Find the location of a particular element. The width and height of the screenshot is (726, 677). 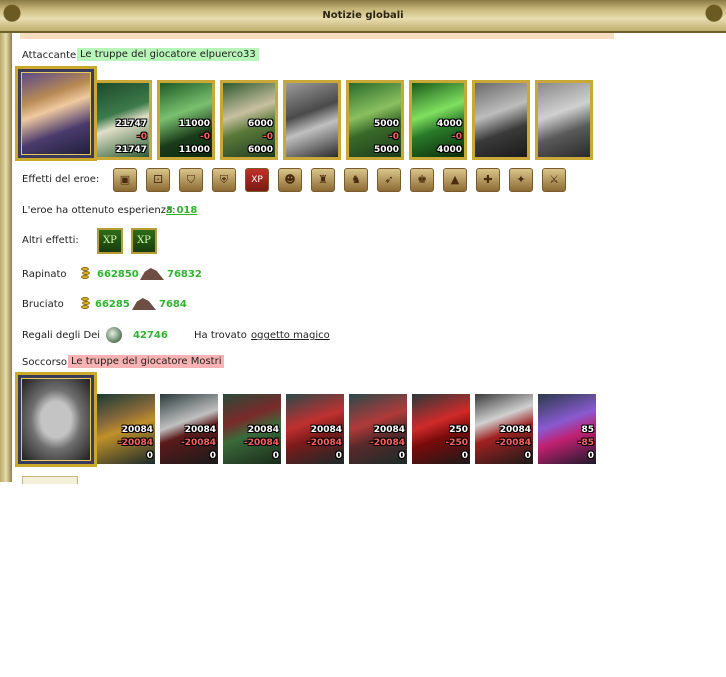

window-title: Notizie globali is located at coordinates (363, 15).